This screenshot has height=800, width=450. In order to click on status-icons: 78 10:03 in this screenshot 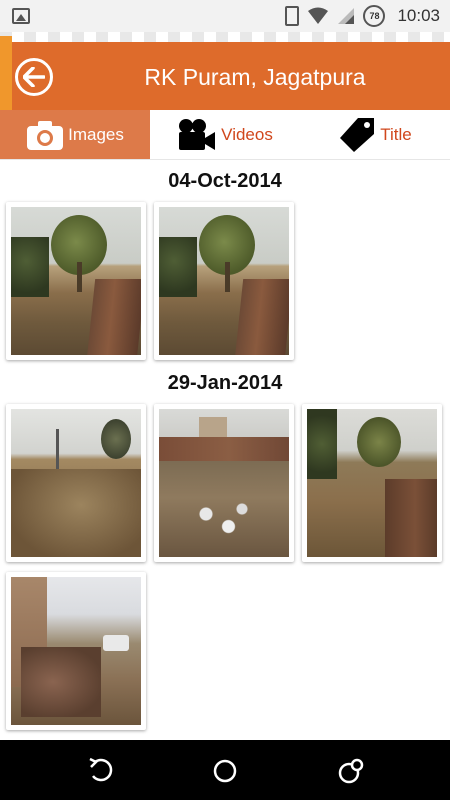, I will do `click(362, 16)`.